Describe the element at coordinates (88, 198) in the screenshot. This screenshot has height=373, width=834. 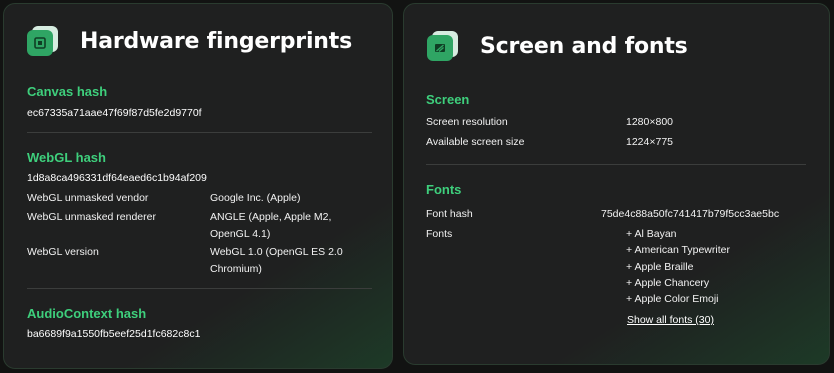
I see `webgl-vendor-label: WebGL unmasked vendor` at that location.